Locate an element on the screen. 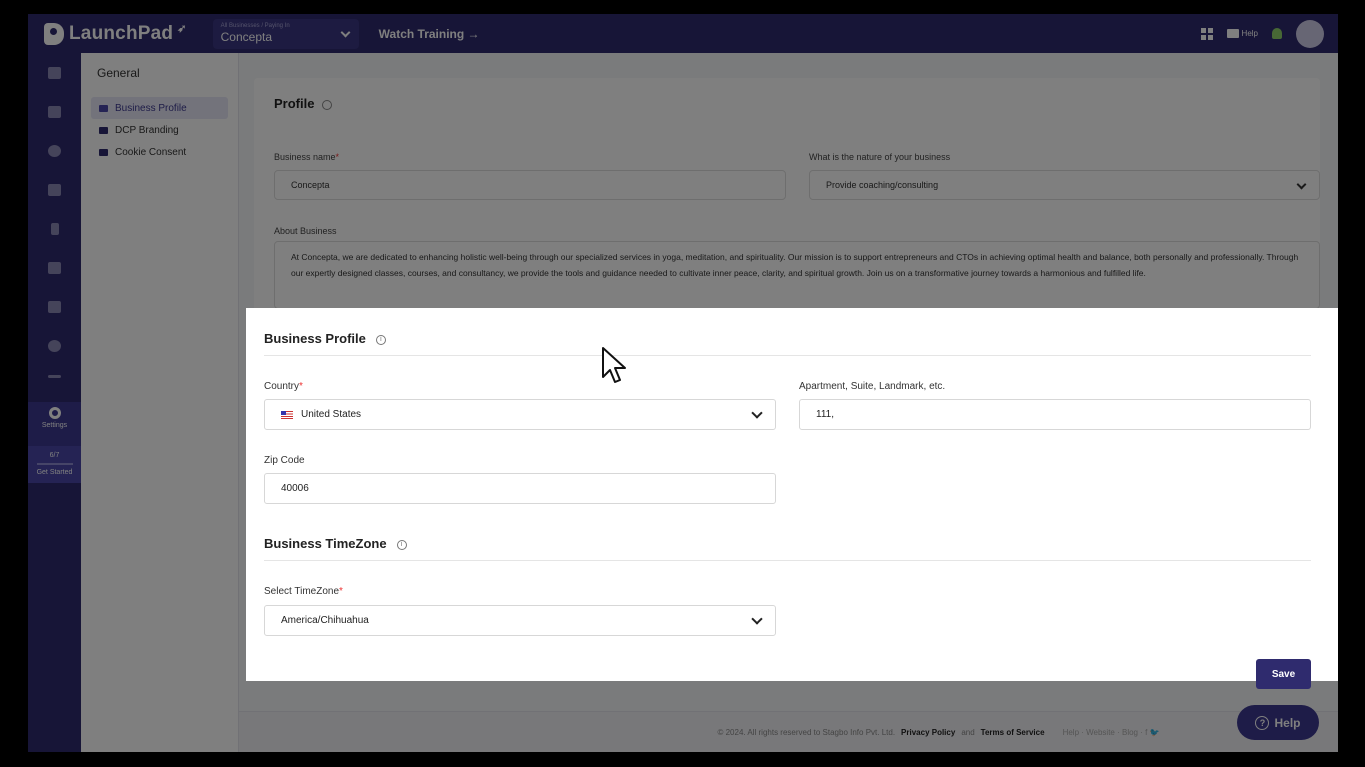 The height and width of the screenshot is (767, 1365). apartment-label: Apartment, Suite, Landmark, etc. is located at coordinates (872, 386).